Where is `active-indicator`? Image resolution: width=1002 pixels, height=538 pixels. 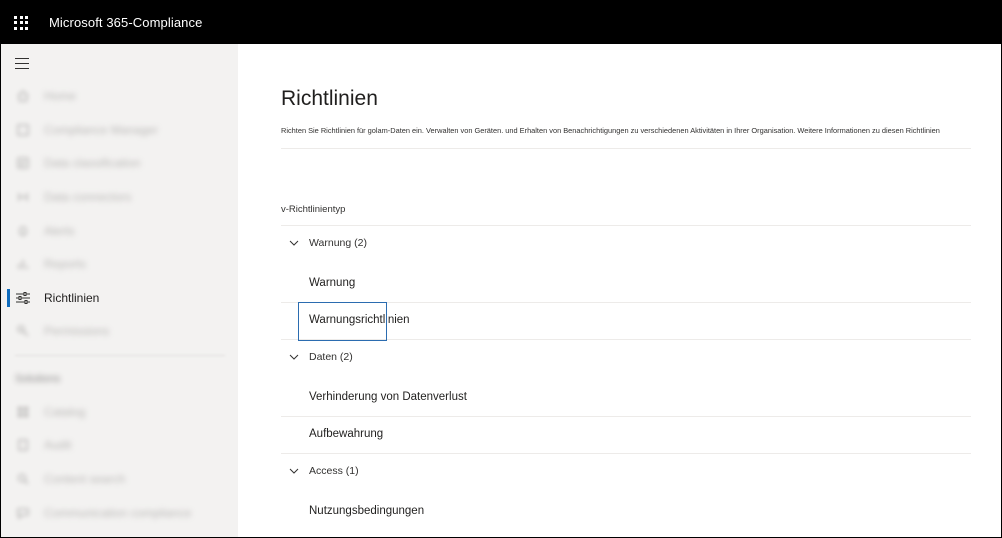 active-indicator is located at coordinates (8, 298).